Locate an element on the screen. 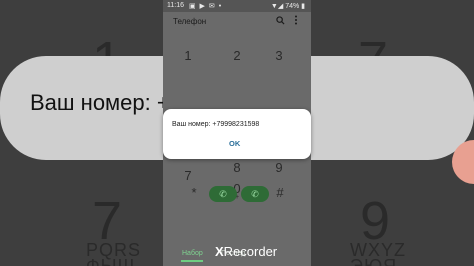 The image size is (474, 266). battery-indicator: ▼◢ 74% ▮ is located at coordinates (288, 6).